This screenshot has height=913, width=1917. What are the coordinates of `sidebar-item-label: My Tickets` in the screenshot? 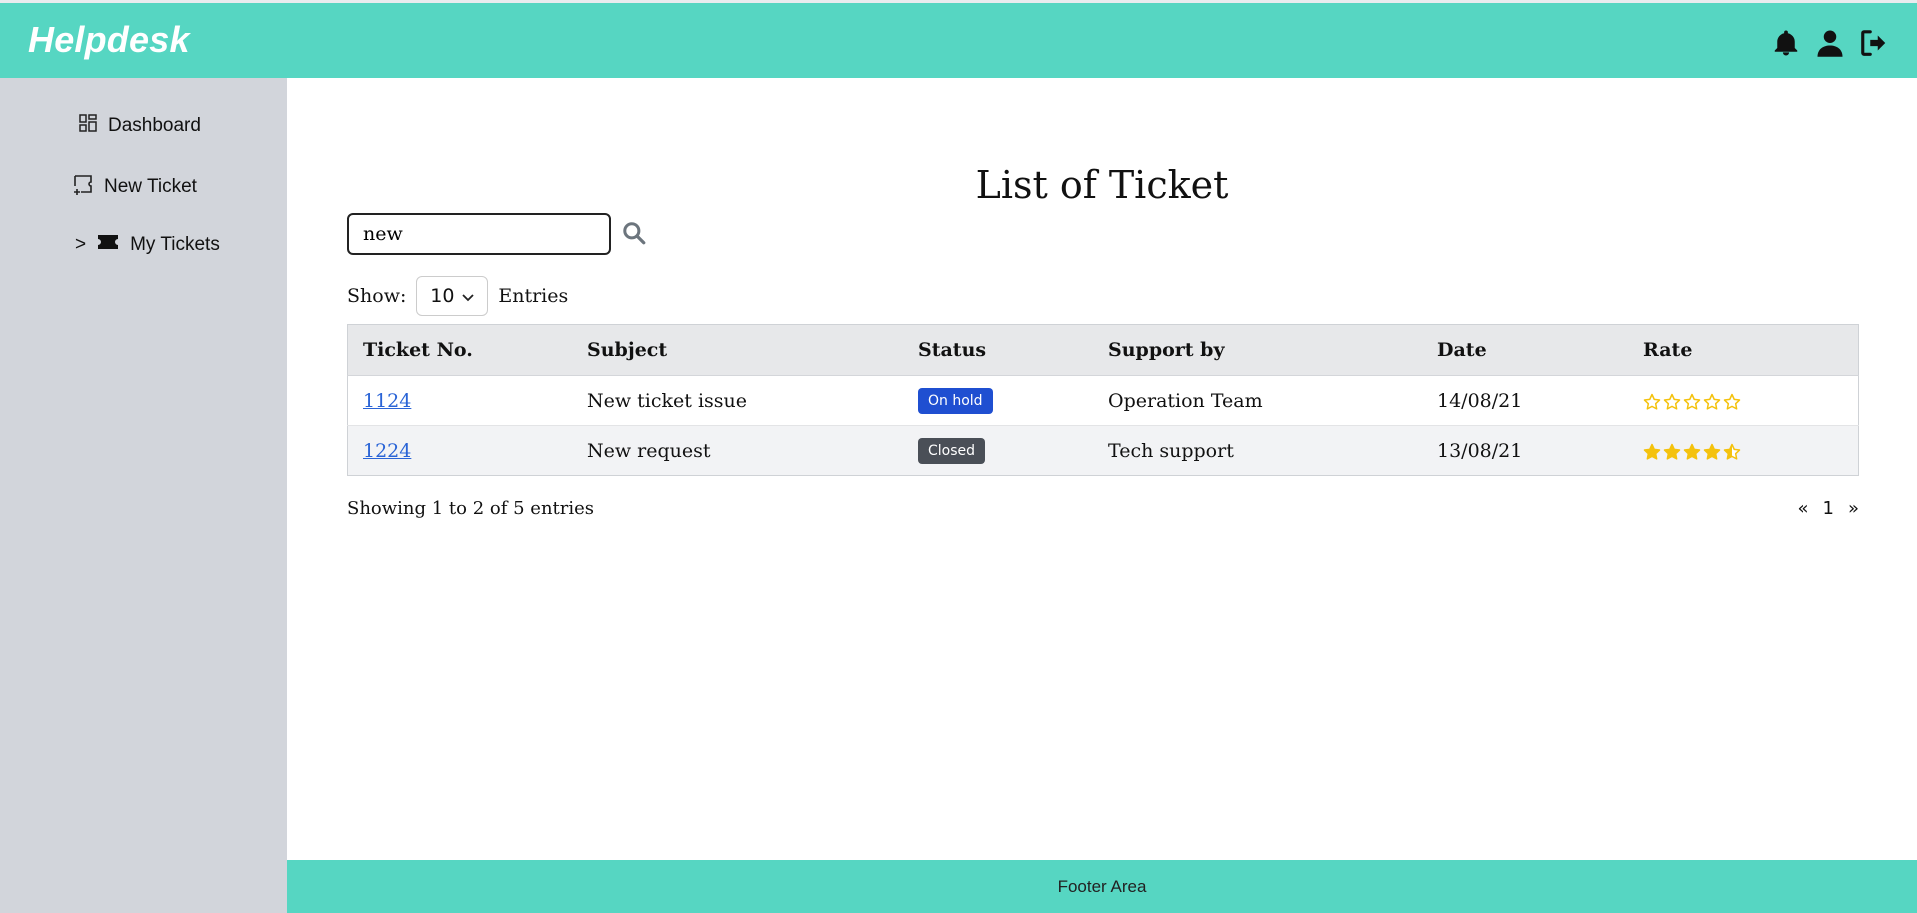 It's located at (175, 244).